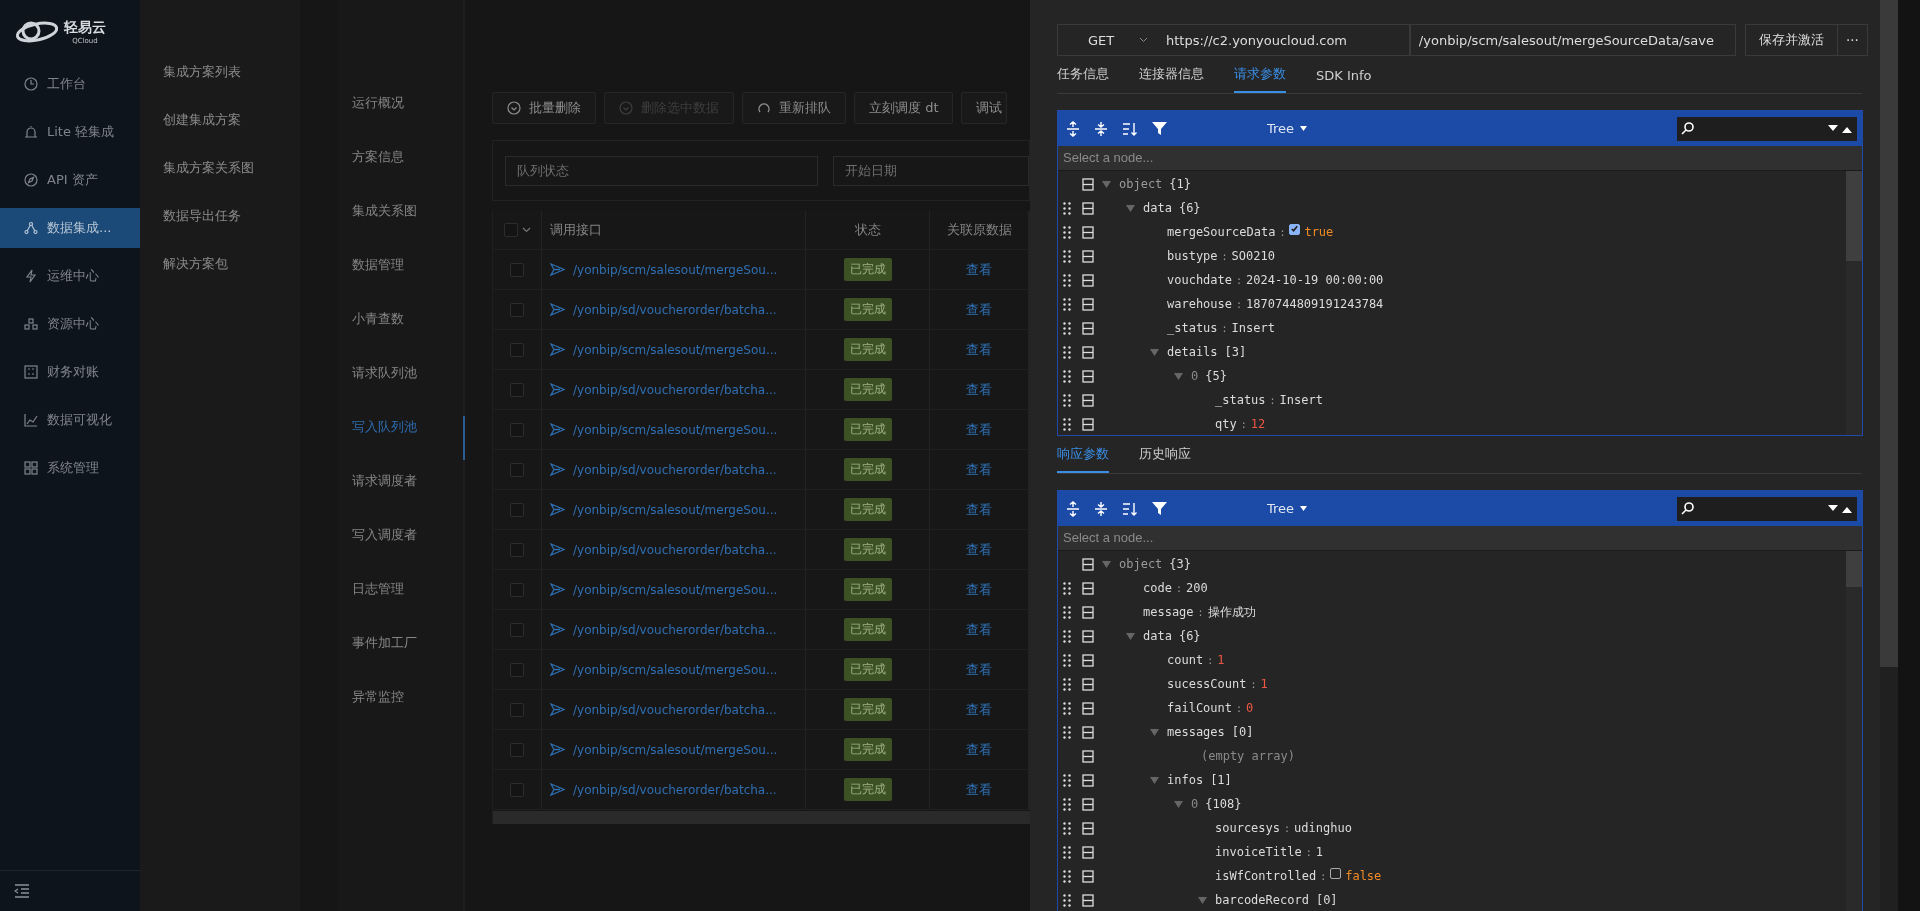 This screenshot has height=911, width=1920. What do you see at coordinates (526, 230) in the screenshot?
I see `chevron-down-icon` at bounding box center [526, 230].